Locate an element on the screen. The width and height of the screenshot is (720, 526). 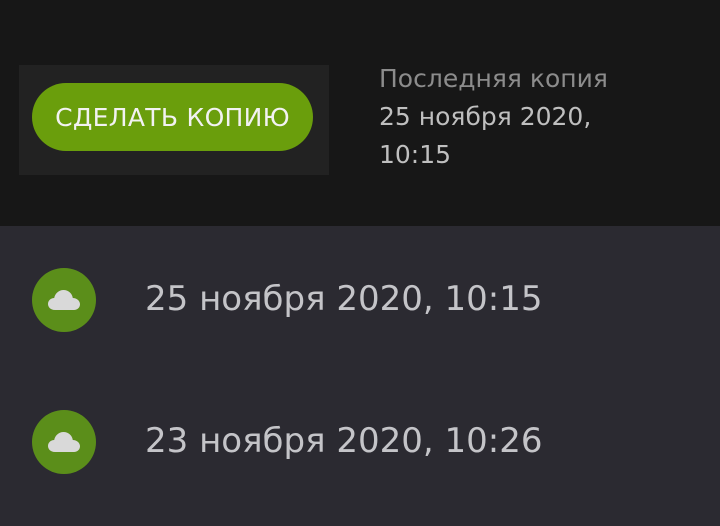
backup-date: 25 ноября 2020, 10:15 is located at coordinates (344, 299).